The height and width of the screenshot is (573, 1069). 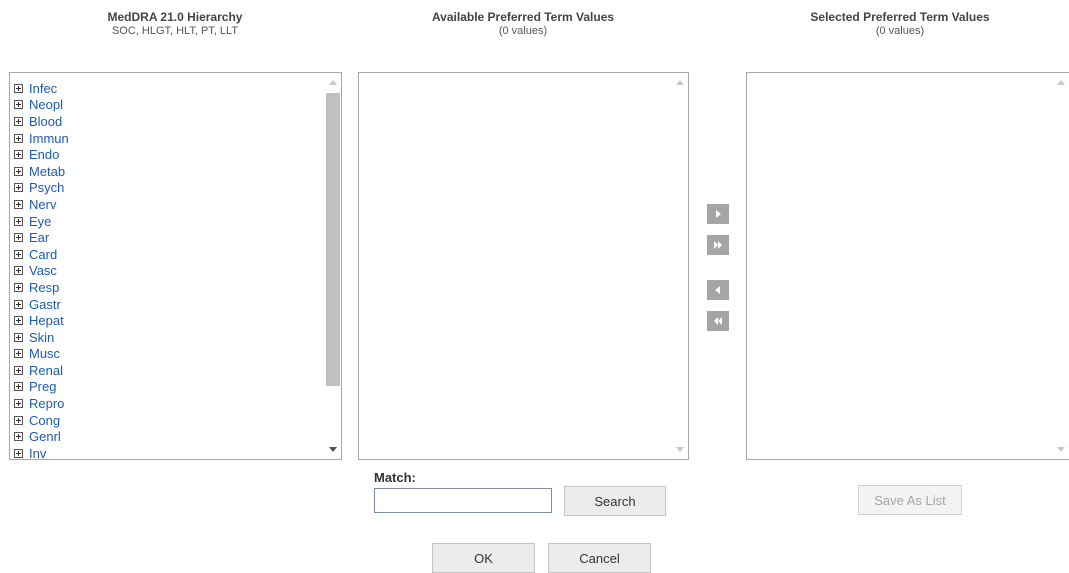 I want to click on tree-item: Eye, so click(x=177, y=221).